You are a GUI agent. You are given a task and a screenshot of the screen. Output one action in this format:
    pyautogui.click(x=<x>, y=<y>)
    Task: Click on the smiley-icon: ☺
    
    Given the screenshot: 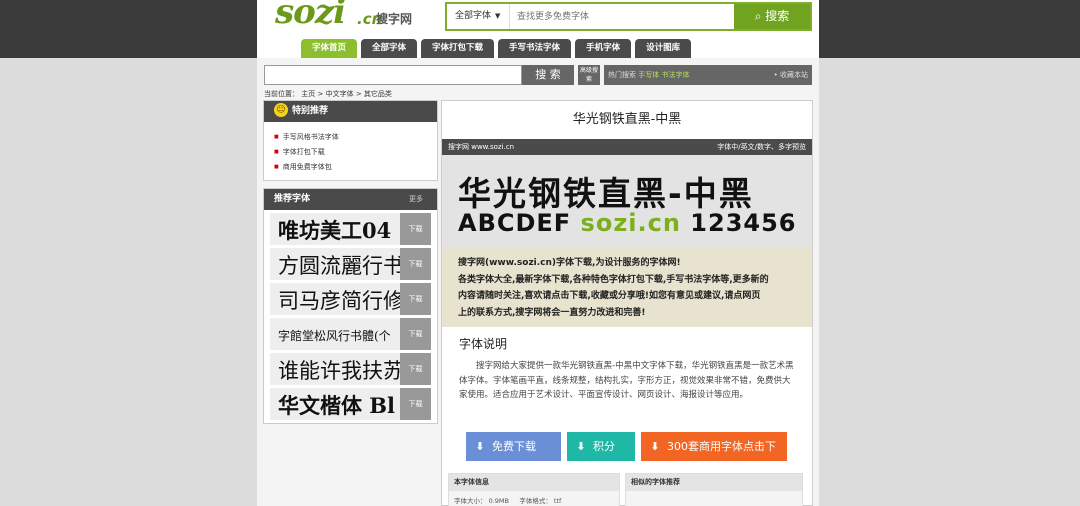 What is the action you would take?
    pyautogui.click(x=281, y=109)
    